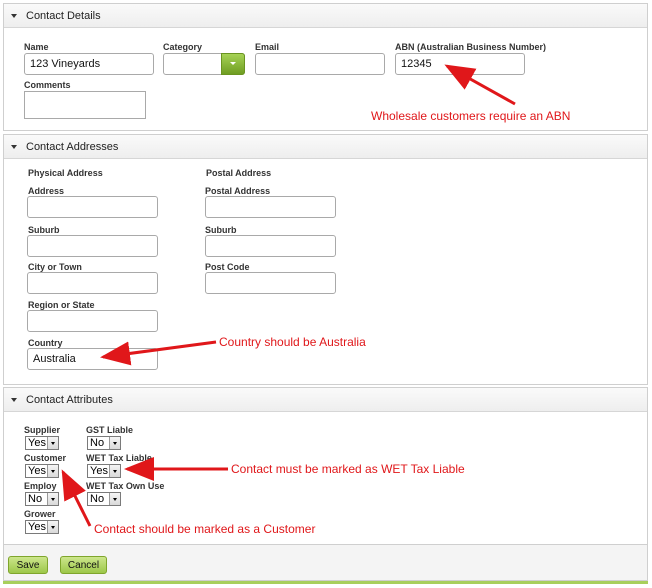  I want to click on wet-own-use-select: No, so click(104, 499).